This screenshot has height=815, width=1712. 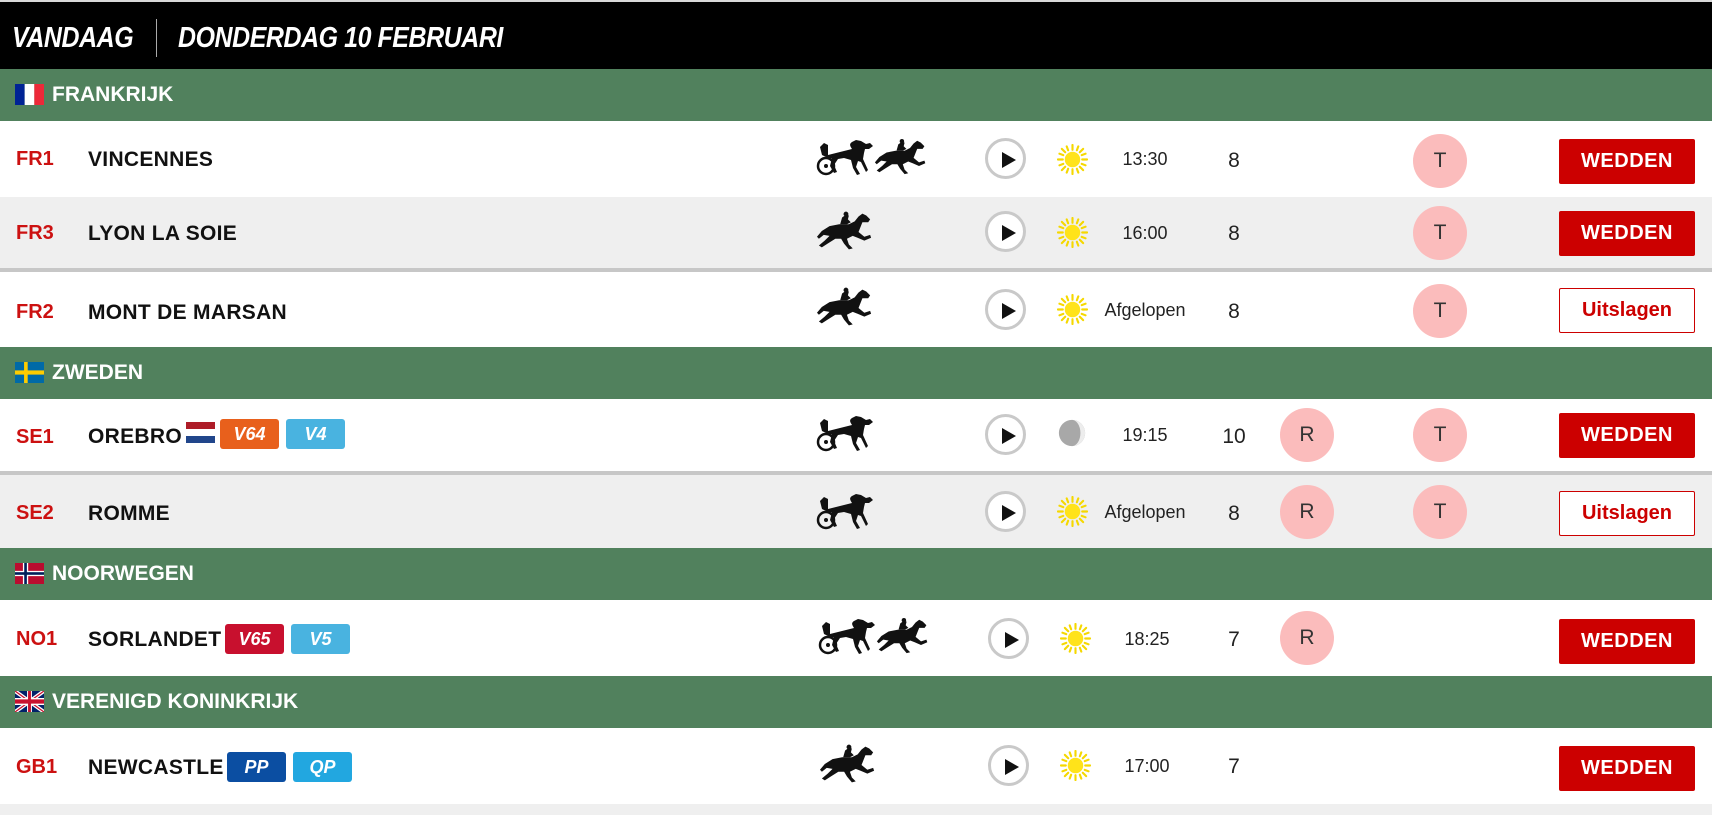 I want to click on track-name: SORLANDET, so click(x=154, y=640).